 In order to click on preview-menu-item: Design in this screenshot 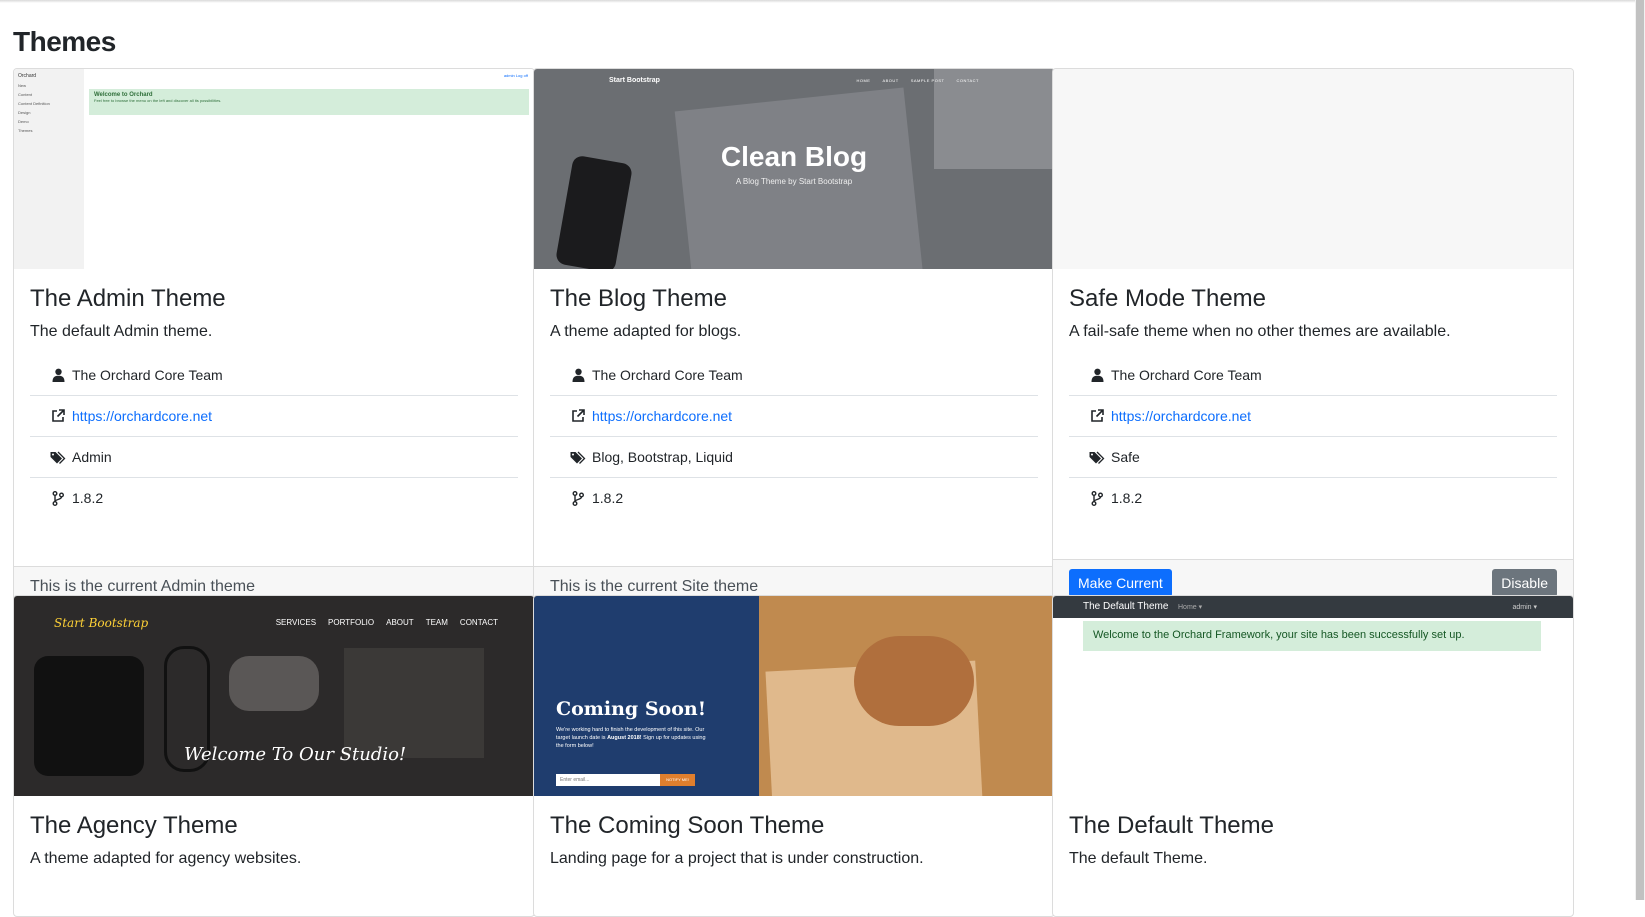, I will do `click(24, 112)`.